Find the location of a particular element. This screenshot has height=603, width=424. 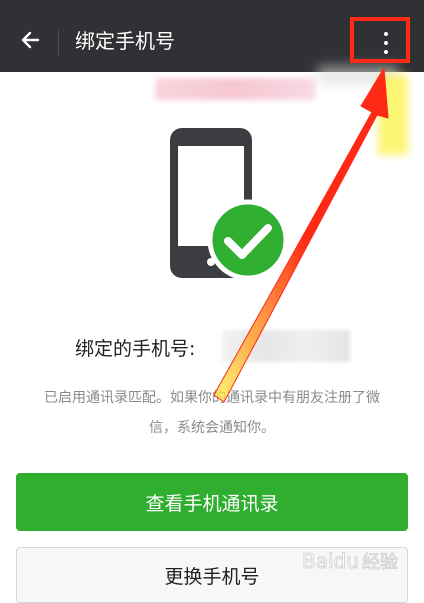

masked-phone-number is located at coordinates (286, 346).